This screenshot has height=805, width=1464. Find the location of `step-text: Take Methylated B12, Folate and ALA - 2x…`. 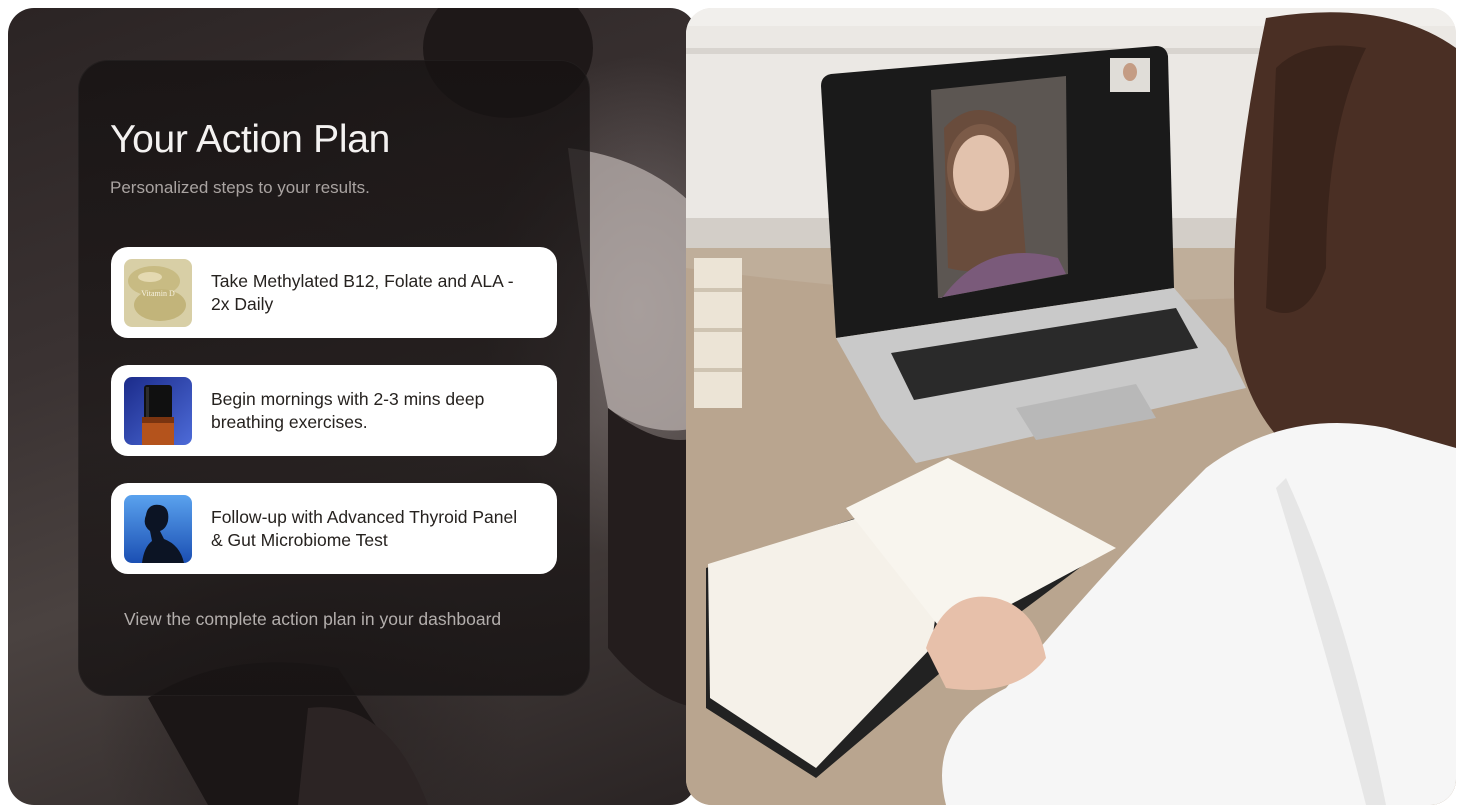

step-text: Take Methylated B12, Folate and ALA - 2x… is located at coordinates (362, 292).